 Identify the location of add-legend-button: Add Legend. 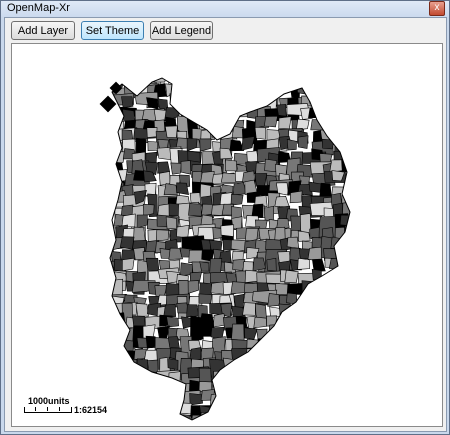
(181, 30).